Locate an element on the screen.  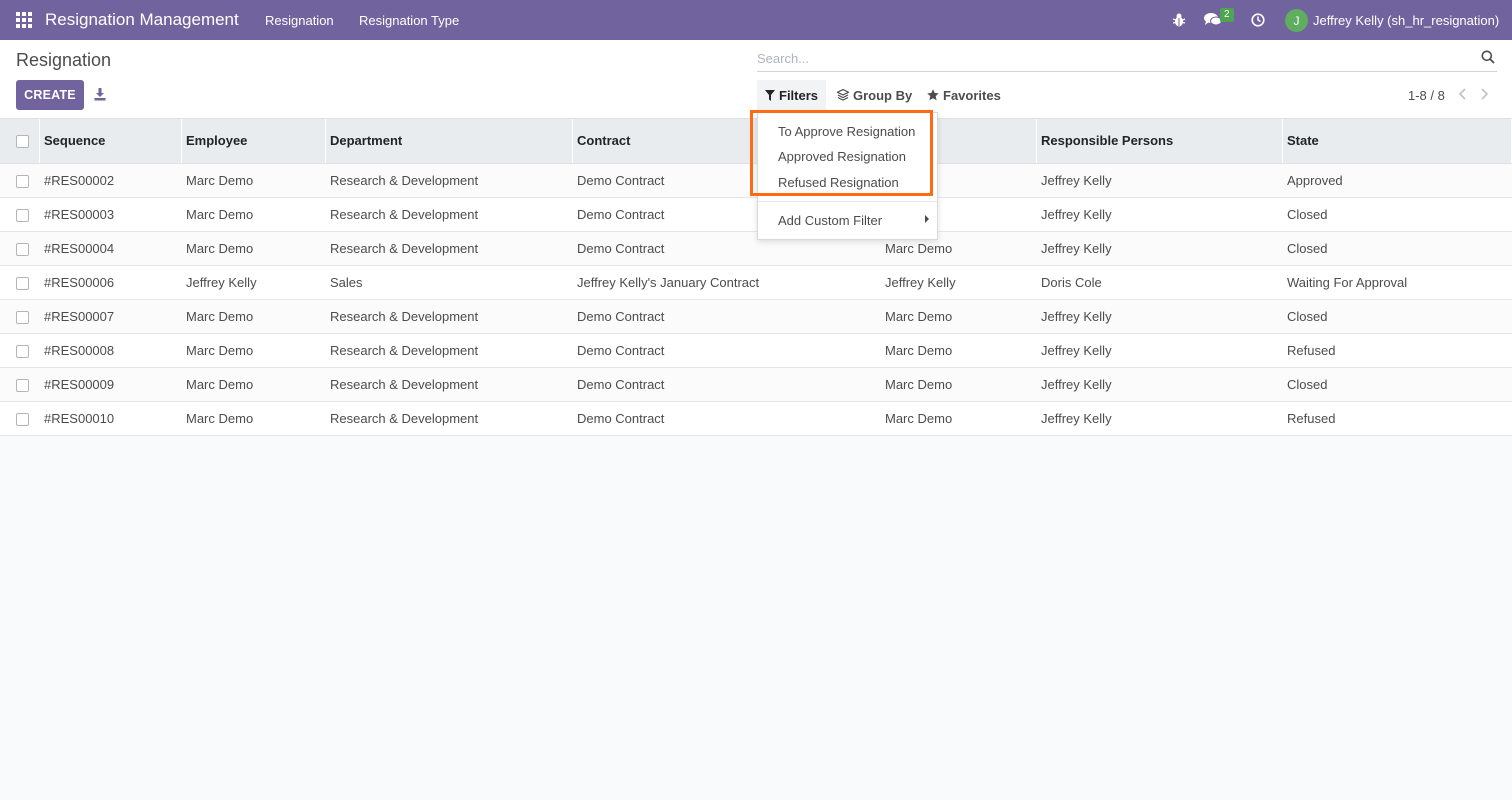
user-menu: Jeffrey Kelly (sh_hr_resignation) is located at coordinates (1406, 20).